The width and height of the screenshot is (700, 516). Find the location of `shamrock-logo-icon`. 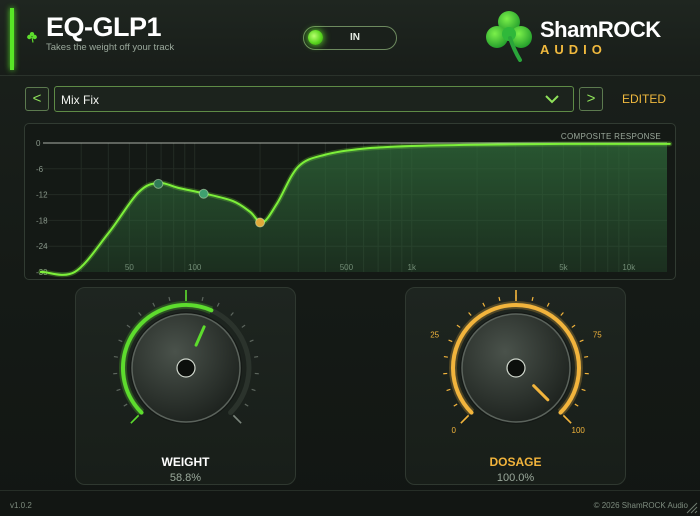

shamrock-logo-icon is located at coordinates (509, 36).